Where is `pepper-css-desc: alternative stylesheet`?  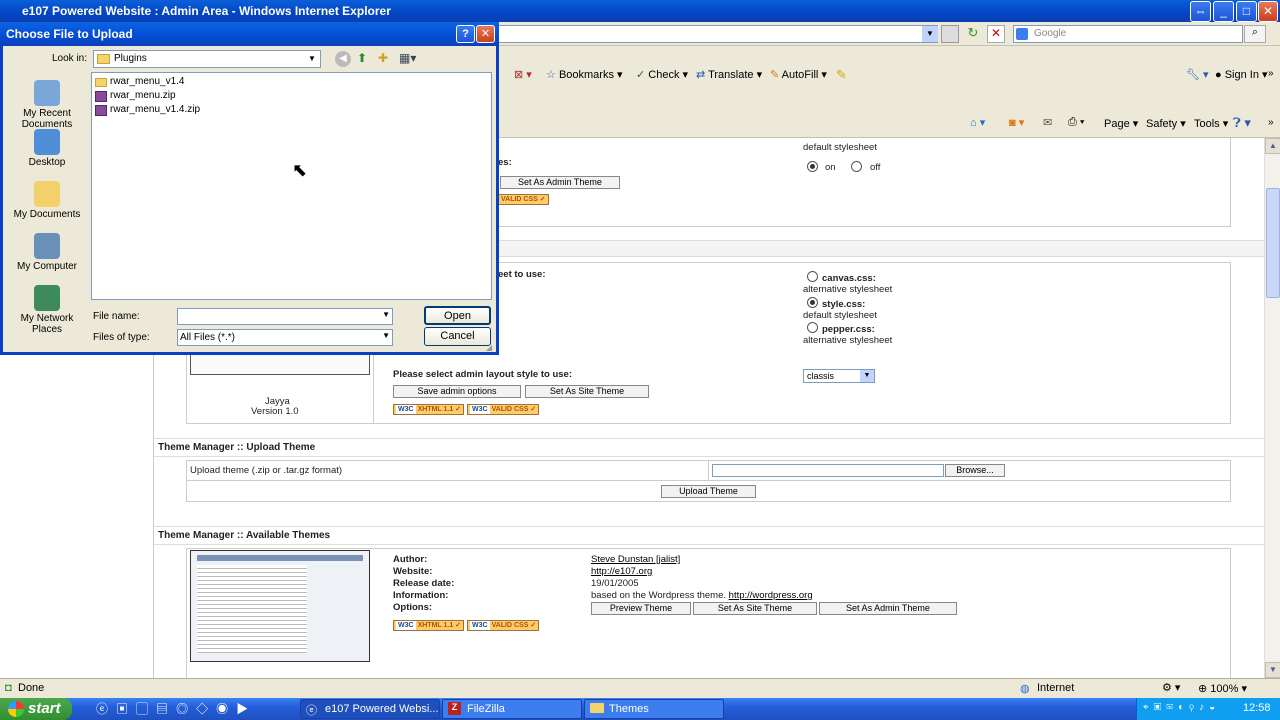 pepper-css-desc: alternative stylesheet is located at coordinates (848, 340).